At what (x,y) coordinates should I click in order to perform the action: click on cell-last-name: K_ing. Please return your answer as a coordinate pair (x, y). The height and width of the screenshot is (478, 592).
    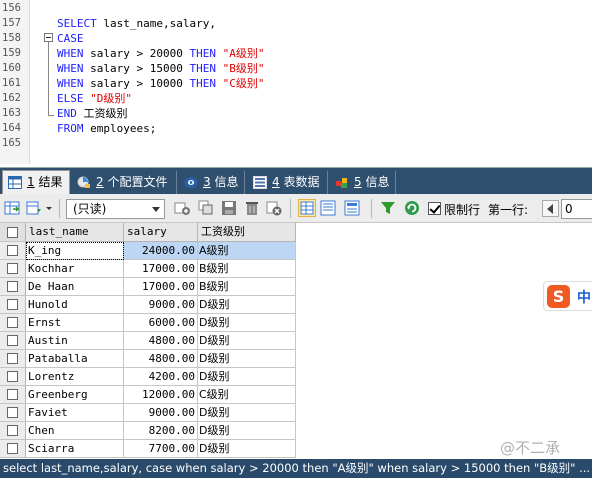
    Looking at the image, I should click on (75, 251).